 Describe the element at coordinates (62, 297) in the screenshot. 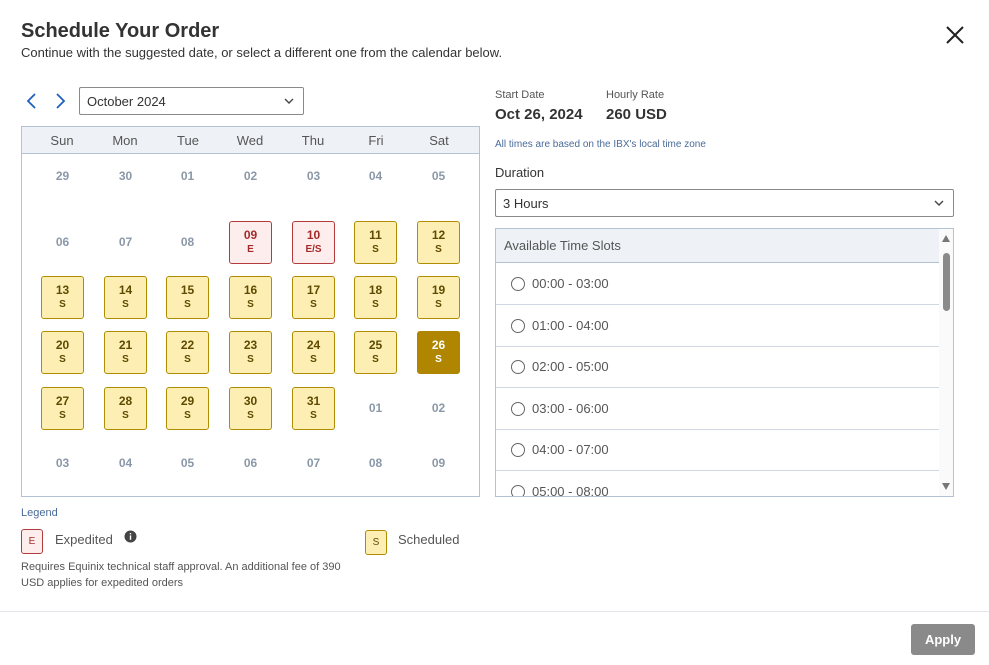

I see `calendar-day: 13 S` at that location.